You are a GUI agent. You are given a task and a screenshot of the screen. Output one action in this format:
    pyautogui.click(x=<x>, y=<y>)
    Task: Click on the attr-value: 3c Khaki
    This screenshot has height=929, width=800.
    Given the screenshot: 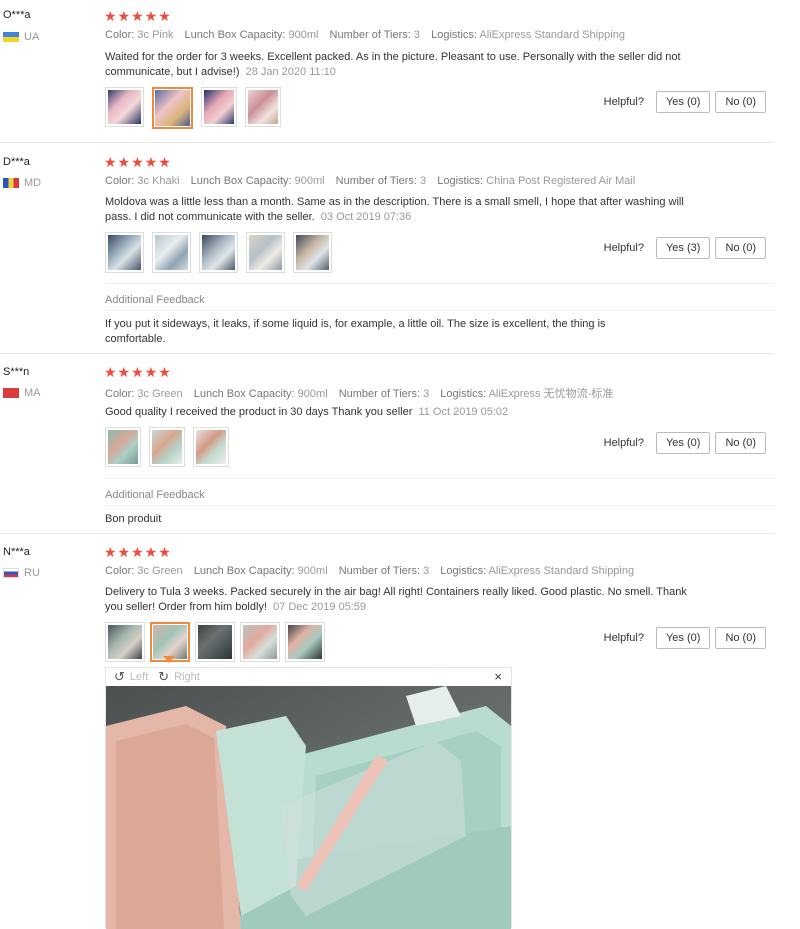 What is the action you would take?
    pyautogui.click(x=158, y=181)
    